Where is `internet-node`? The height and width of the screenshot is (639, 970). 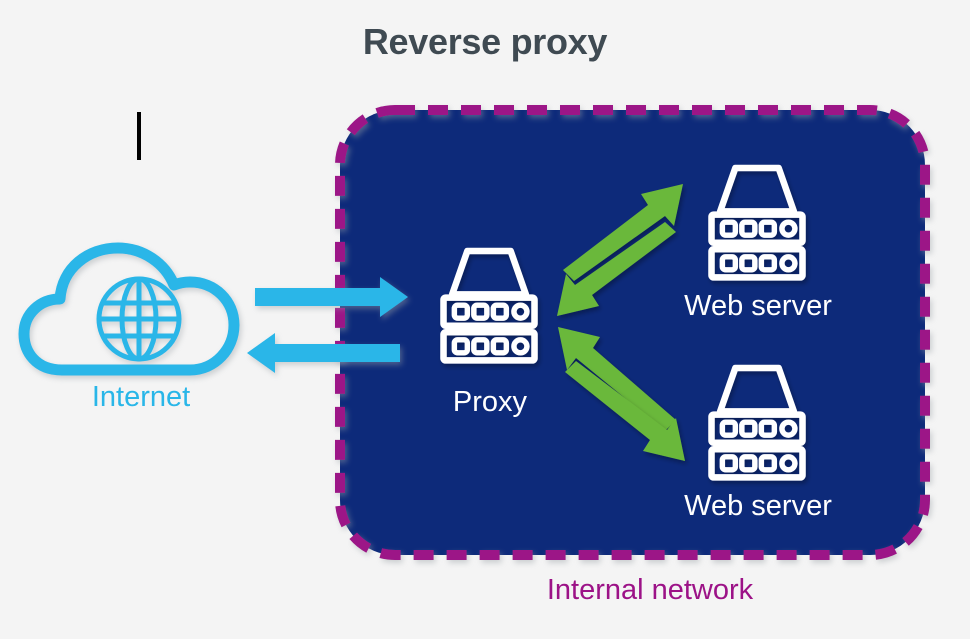 internet-node is located at coordinates (129, 309).